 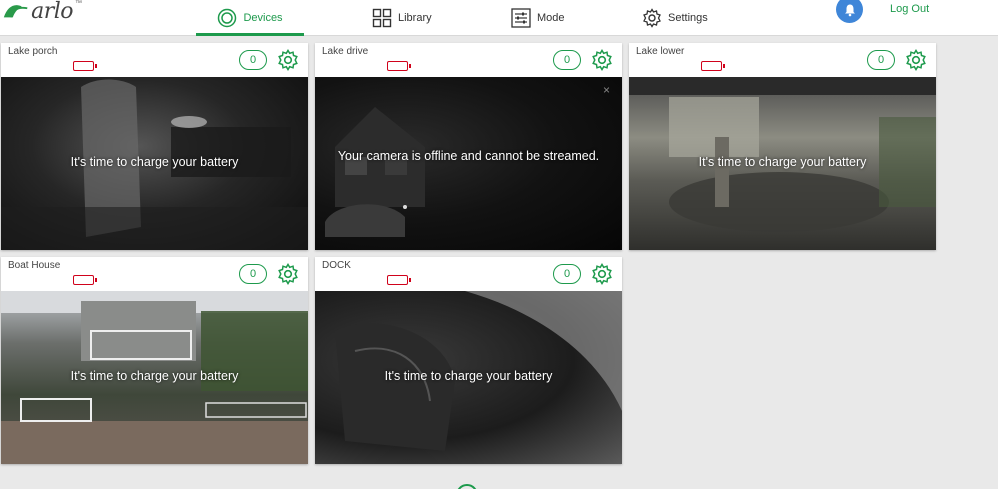 What do you see at coordinates (154, 60) in the screenshot?
I see `camera-card-header: Lake porch 0` at bounding box center [154, 60].